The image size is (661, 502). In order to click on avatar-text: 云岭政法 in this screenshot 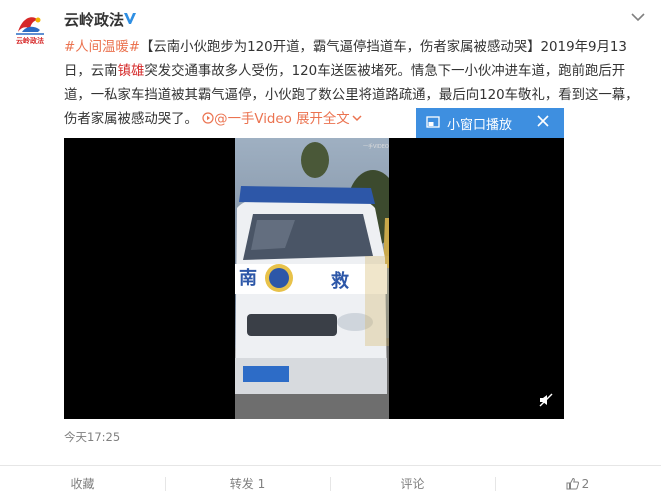, I will do `click(30, 40)`.